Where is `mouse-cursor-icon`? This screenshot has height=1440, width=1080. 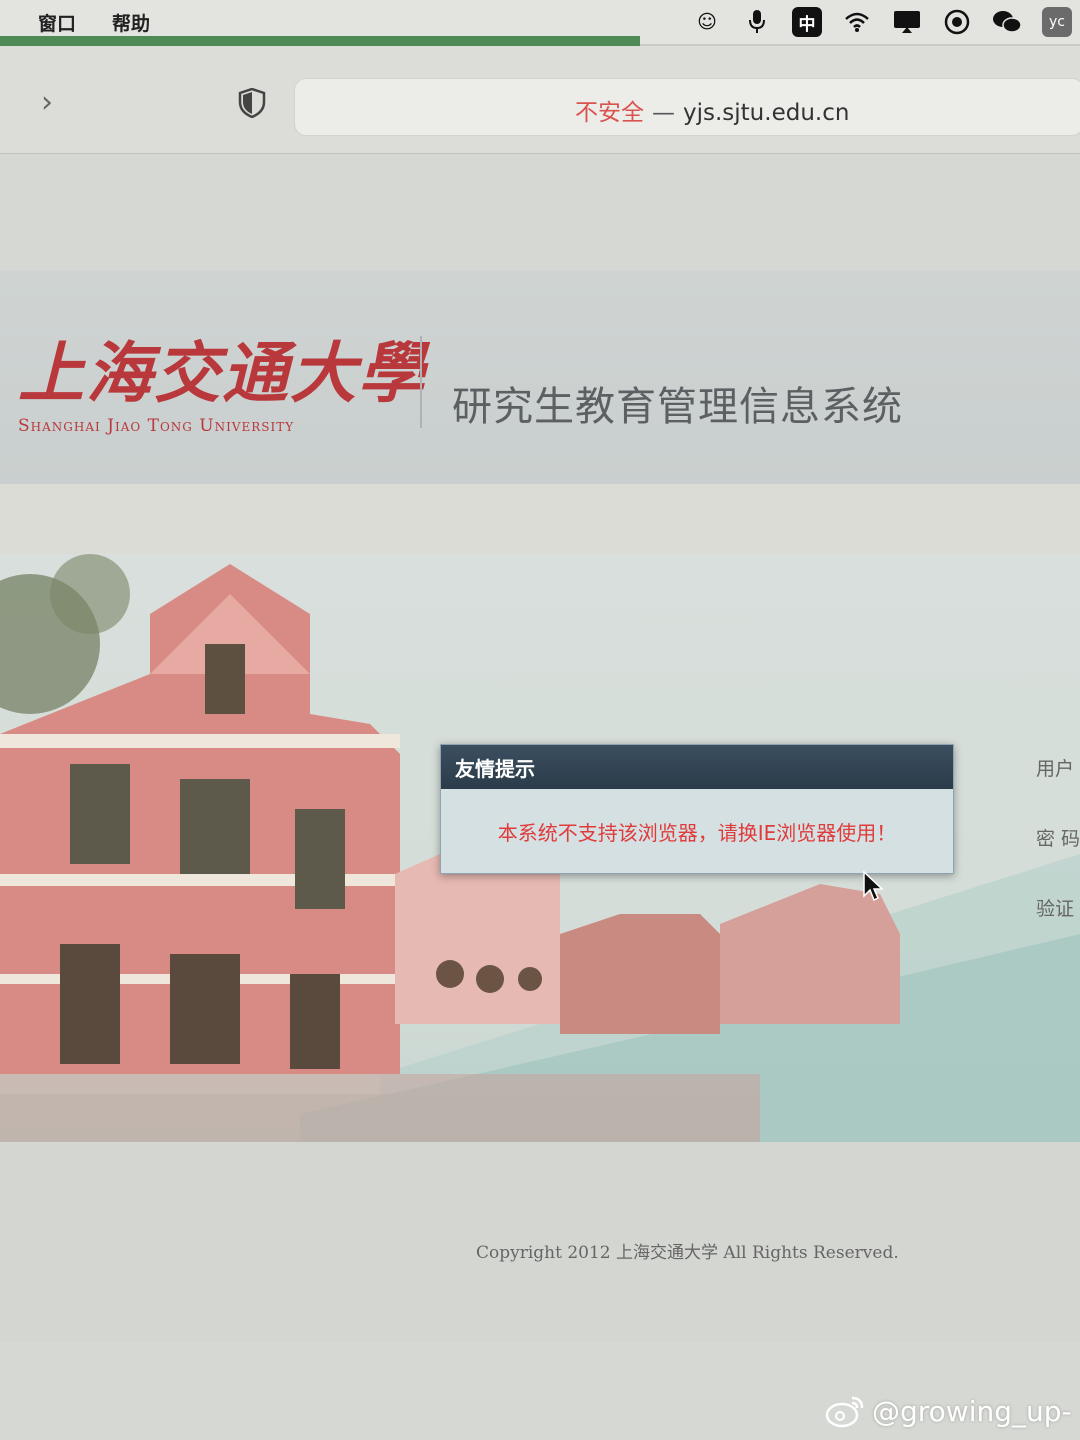
mouse-cursor-icon is located at coordinates (873, 886).